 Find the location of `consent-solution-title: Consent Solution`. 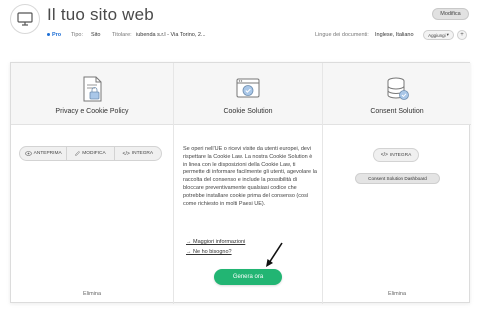

consent-solution-title: Consent Solution is located at coordinates (397, 111).